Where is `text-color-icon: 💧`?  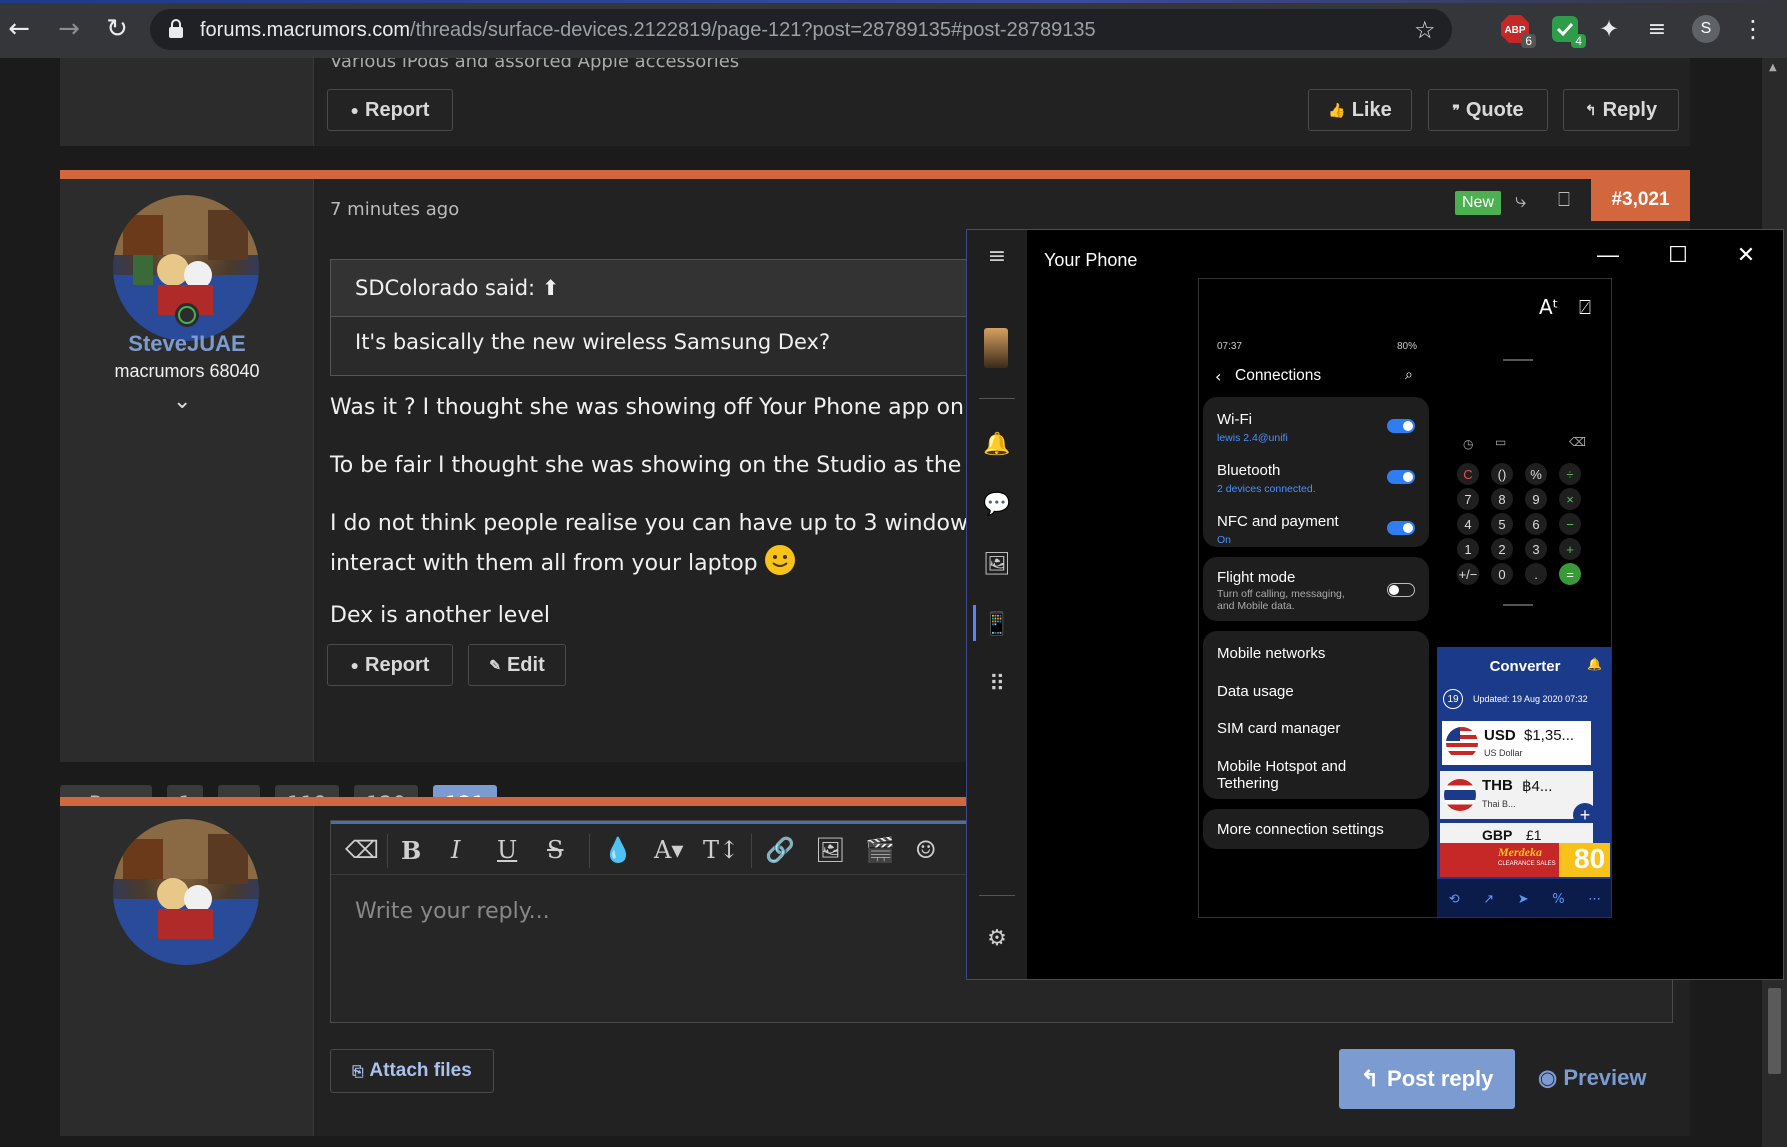
text-color-icon: 💧 is located at coordinates (618, 850).